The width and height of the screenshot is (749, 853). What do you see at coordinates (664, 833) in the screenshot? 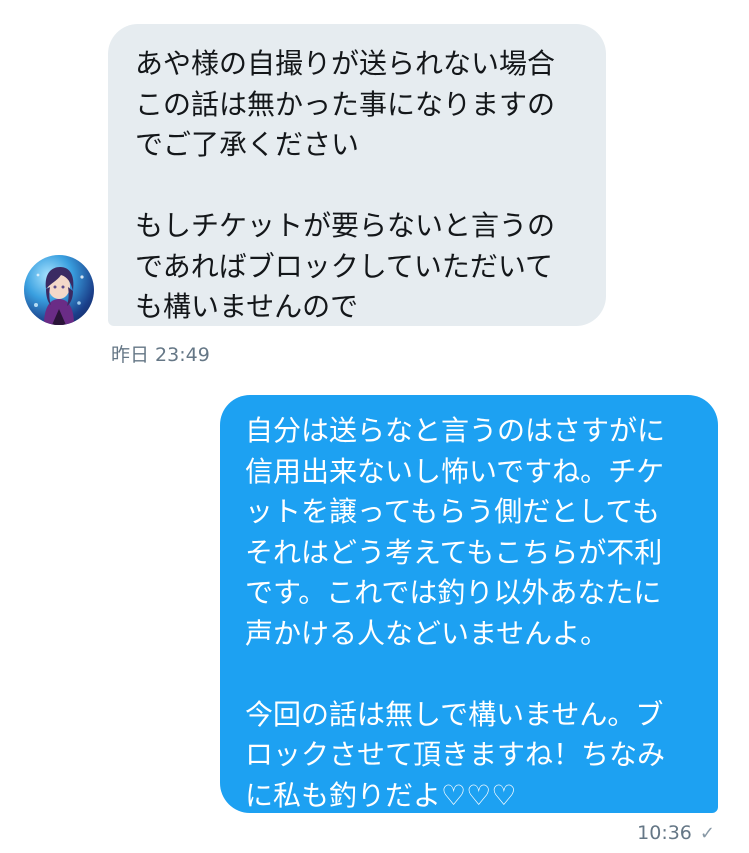
I see `outgoing-message-timestamp: 10:36` at bounding box center [664, 833].